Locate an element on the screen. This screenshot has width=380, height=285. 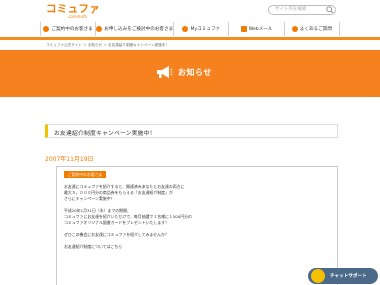
nav-item-prospective-customers: お申し込みをご検討中のお客さま is located at coordinates (134, 29).